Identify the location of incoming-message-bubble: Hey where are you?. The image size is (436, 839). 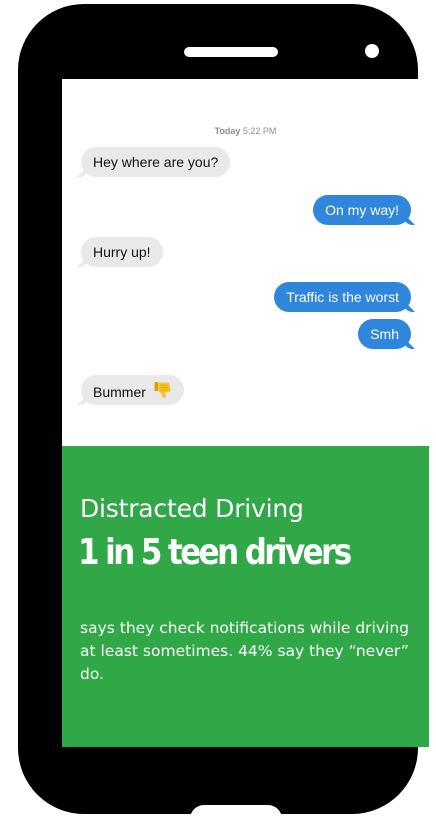
(156, 162).